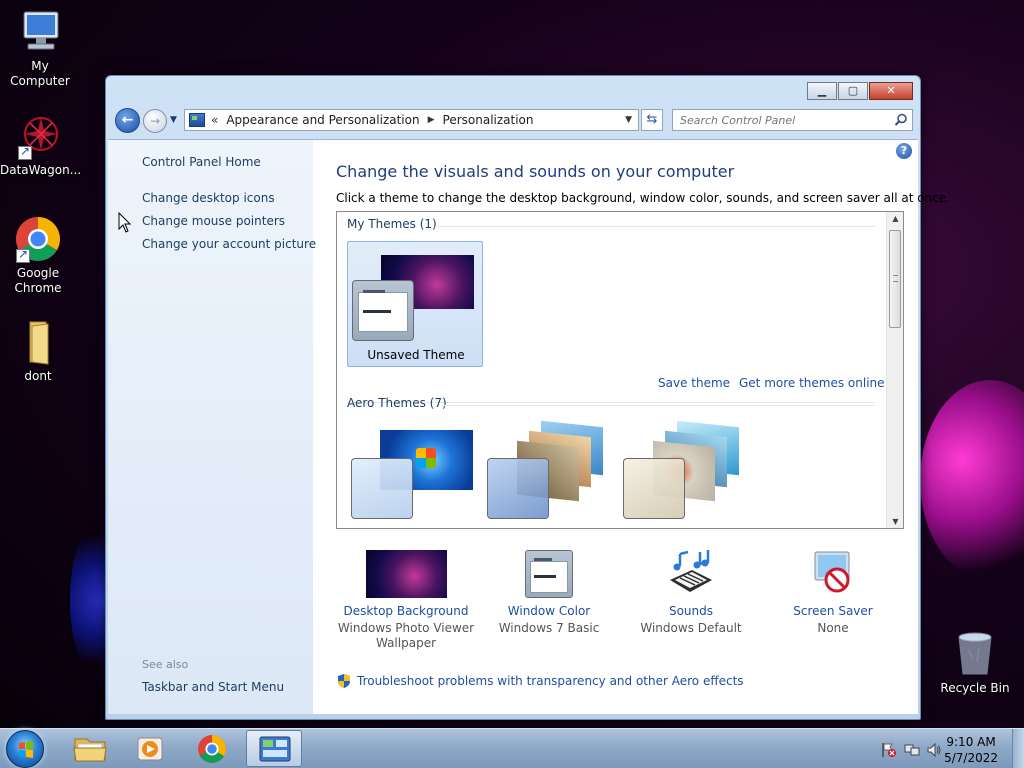  What do you see at coordinates (416, 355) in the screenshot?
I see `theme-name: Unsaved Theme` at bounding box center [416, 355].